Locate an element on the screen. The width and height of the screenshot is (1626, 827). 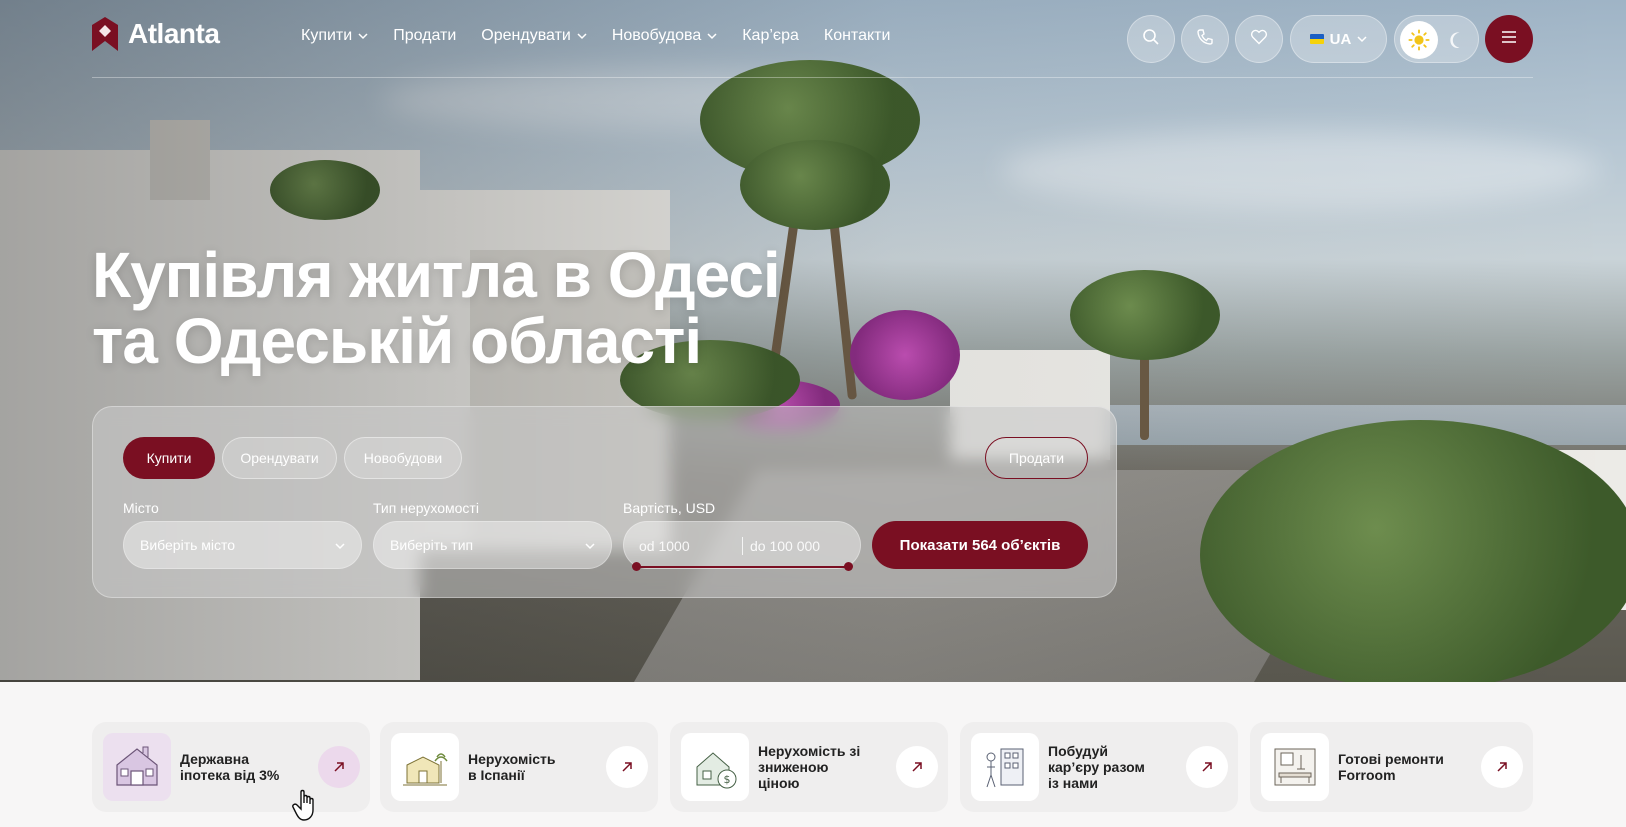
phone-button is located at coordinates (1205, 39).